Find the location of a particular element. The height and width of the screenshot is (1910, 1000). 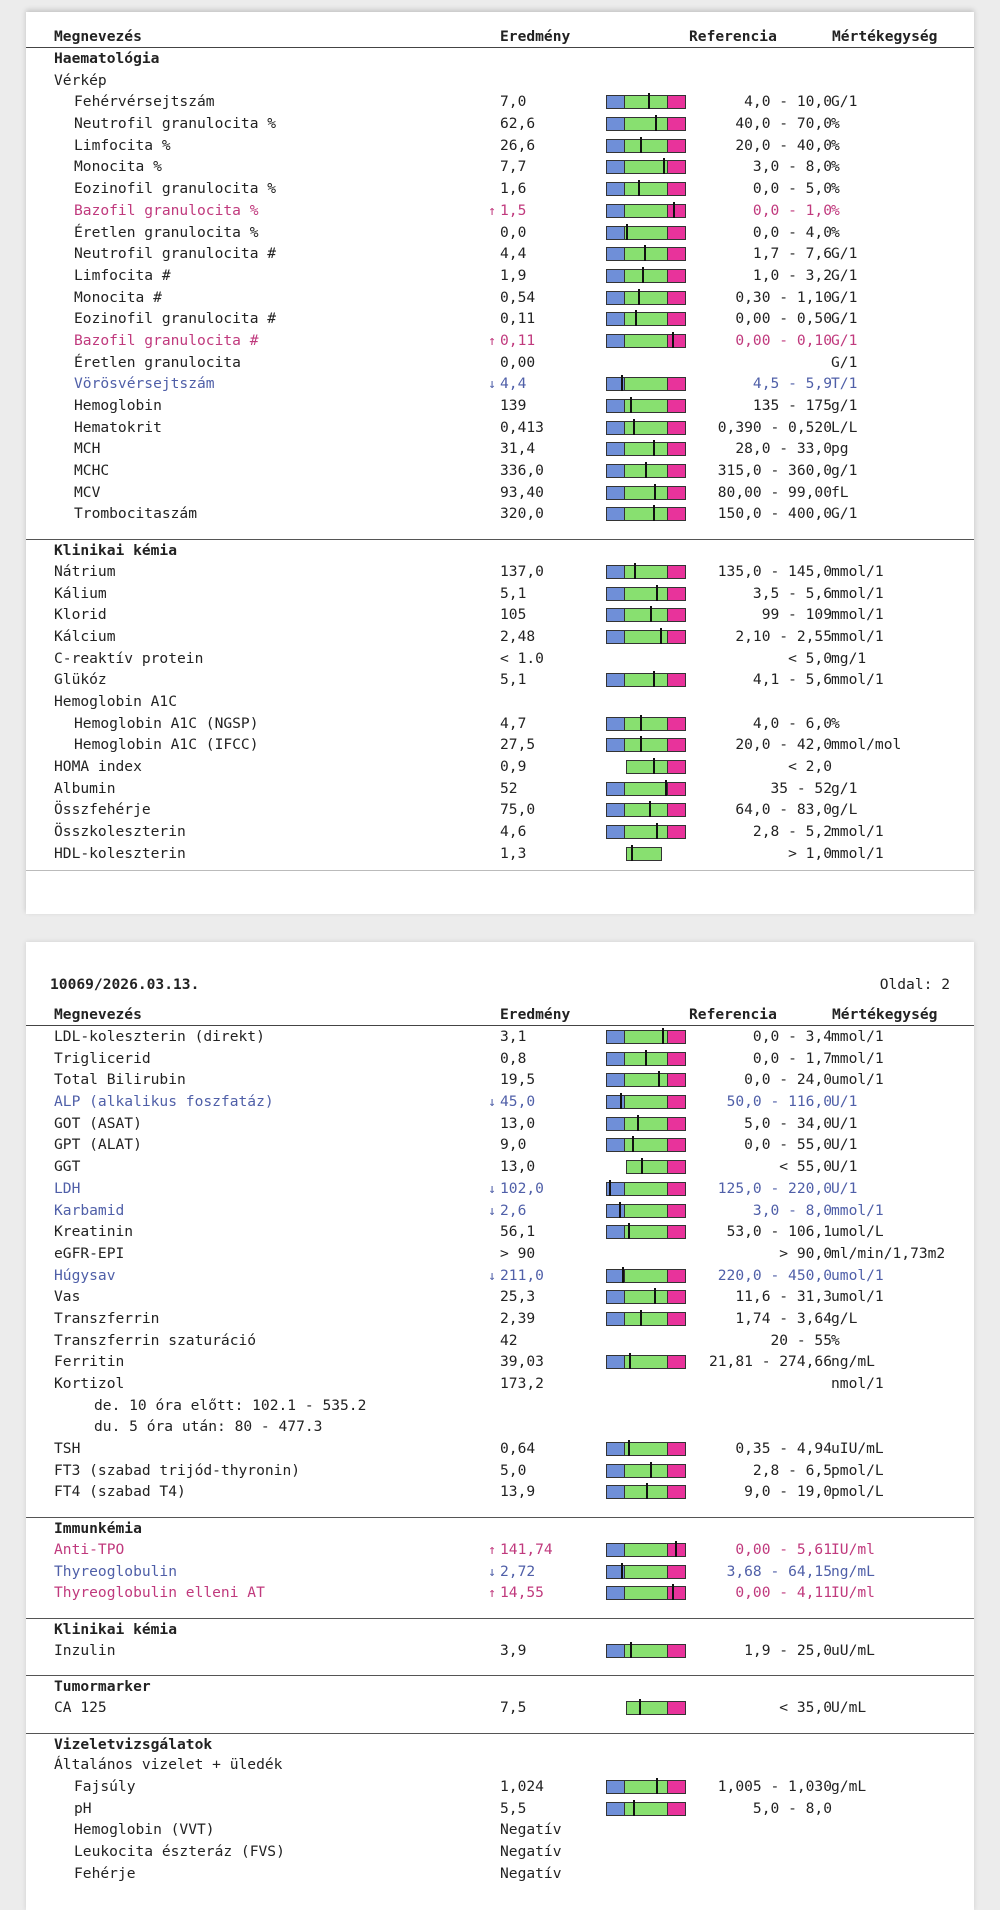

section-heading: Klinikai kémia is located at coordinates (500, 550).